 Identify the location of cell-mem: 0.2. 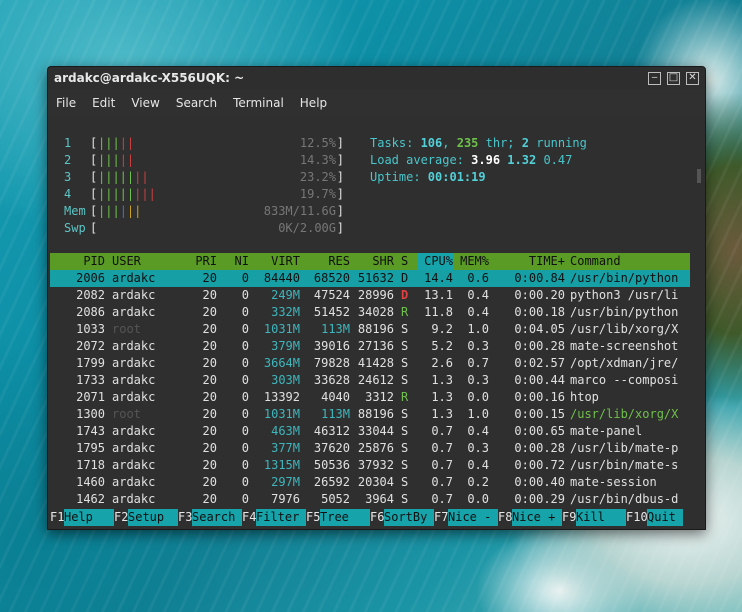
(478, 482).